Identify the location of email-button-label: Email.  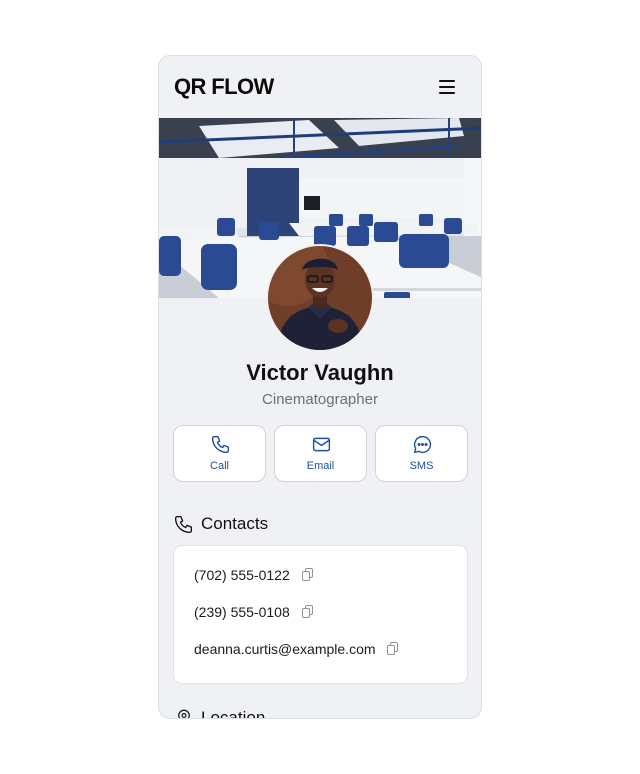
(320, 466).